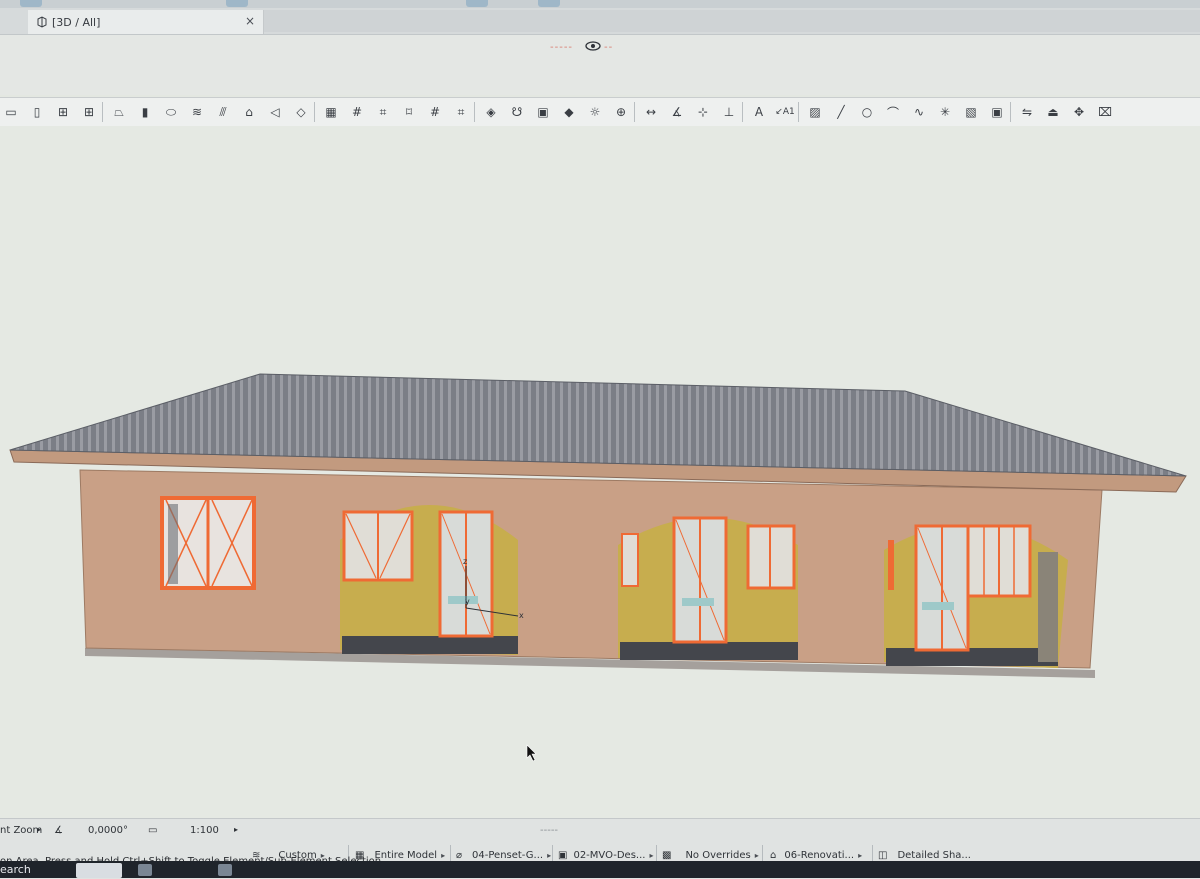  Describe the element at coordinates (517, 112) in the screenshot. I see `lamp-icon: ☋` at that location.